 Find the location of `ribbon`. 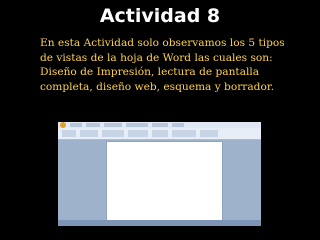

ribbon is located at coordinates (159, 134).